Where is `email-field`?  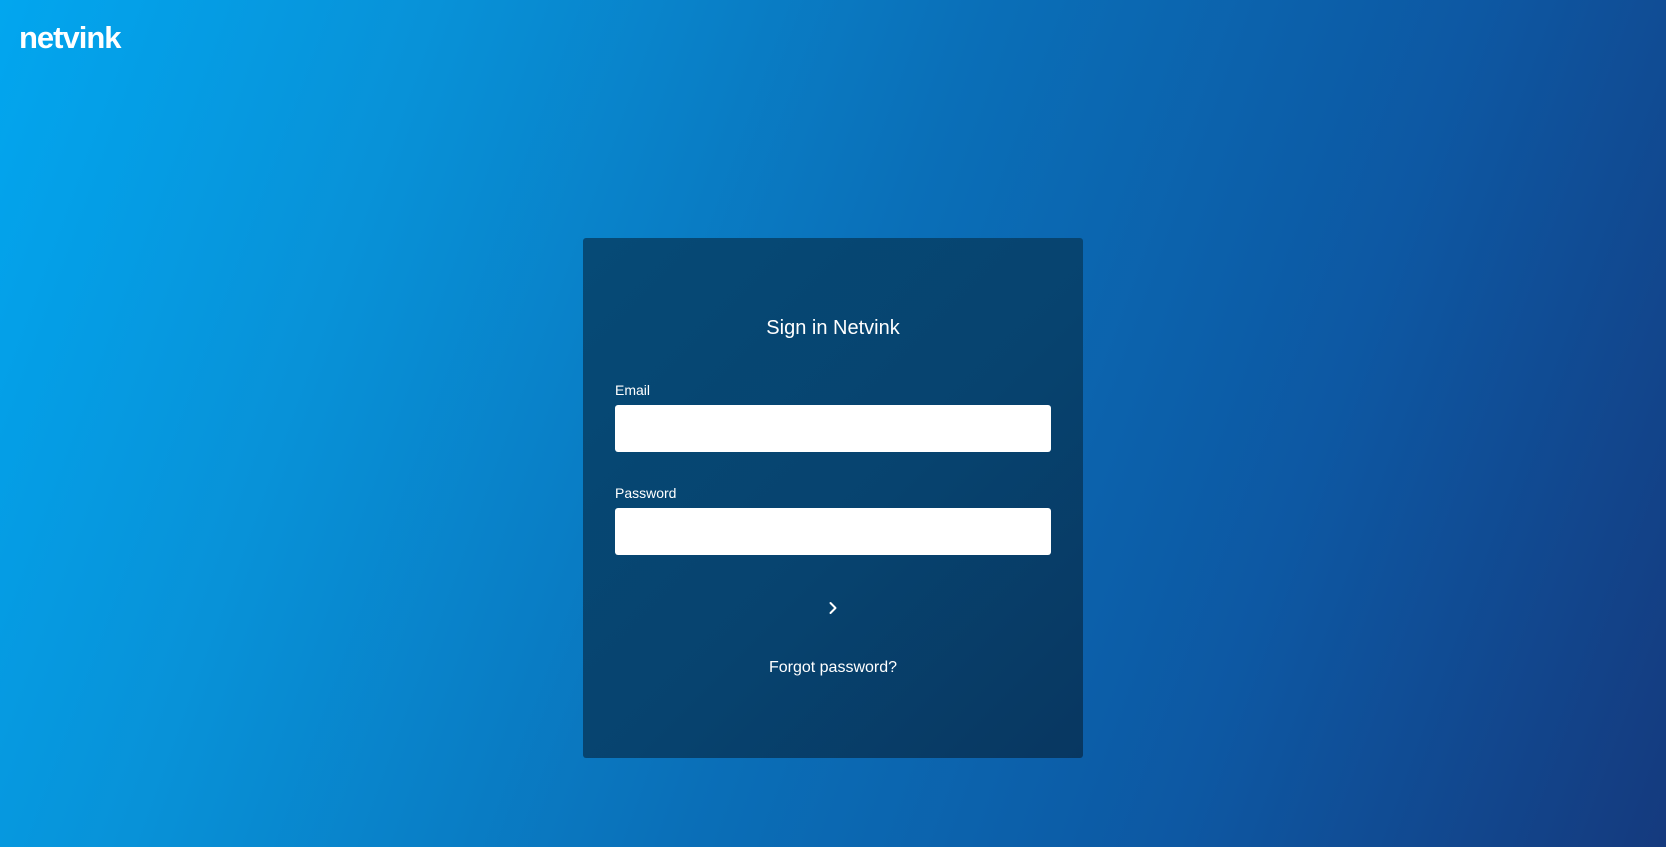 email-field is located at coordinates (833, 428).